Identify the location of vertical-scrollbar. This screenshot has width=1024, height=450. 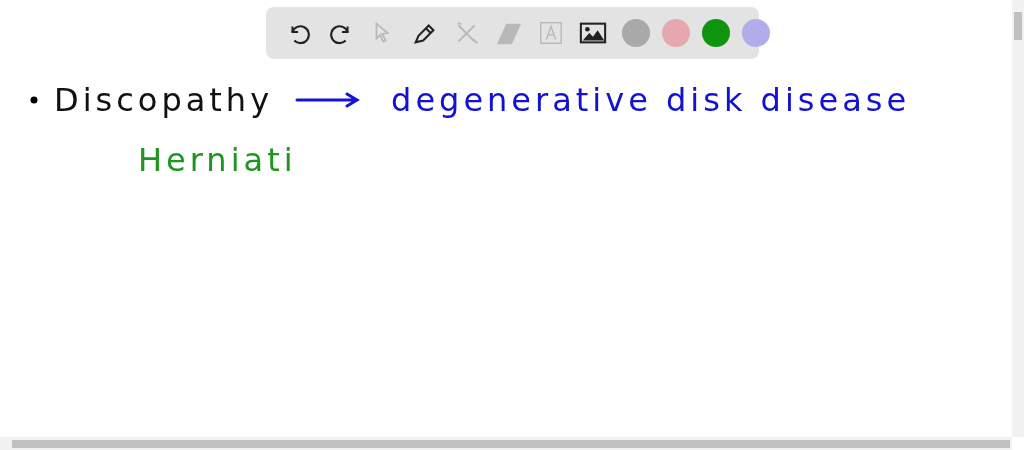
(1018, 218).